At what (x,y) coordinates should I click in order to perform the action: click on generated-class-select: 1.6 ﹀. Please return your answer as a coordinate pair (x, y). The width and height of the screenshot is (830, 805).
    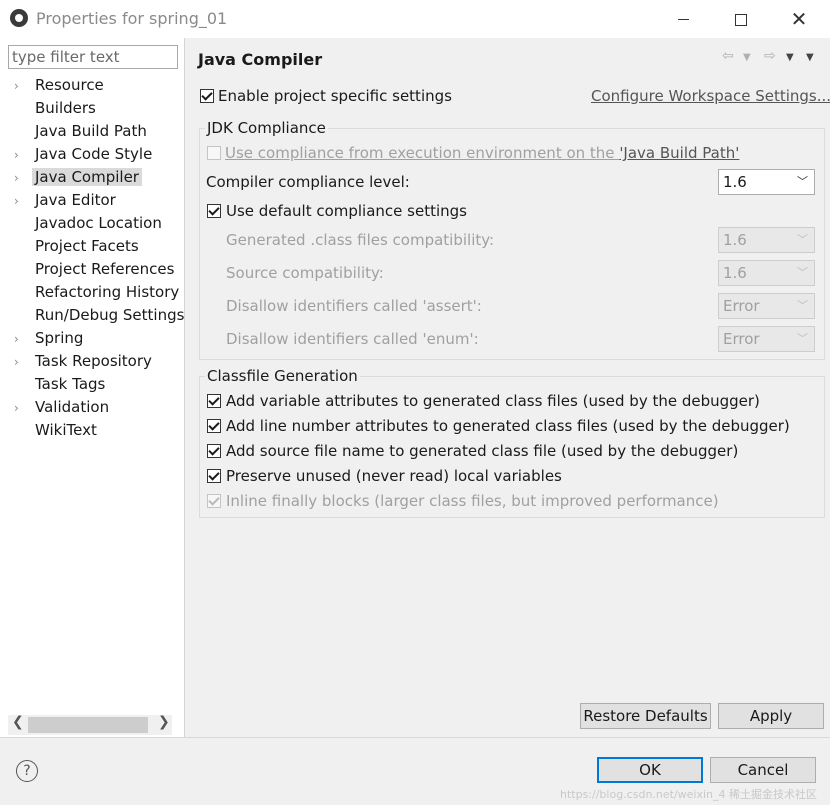
    Looking at the image, I should click on (766, 240).